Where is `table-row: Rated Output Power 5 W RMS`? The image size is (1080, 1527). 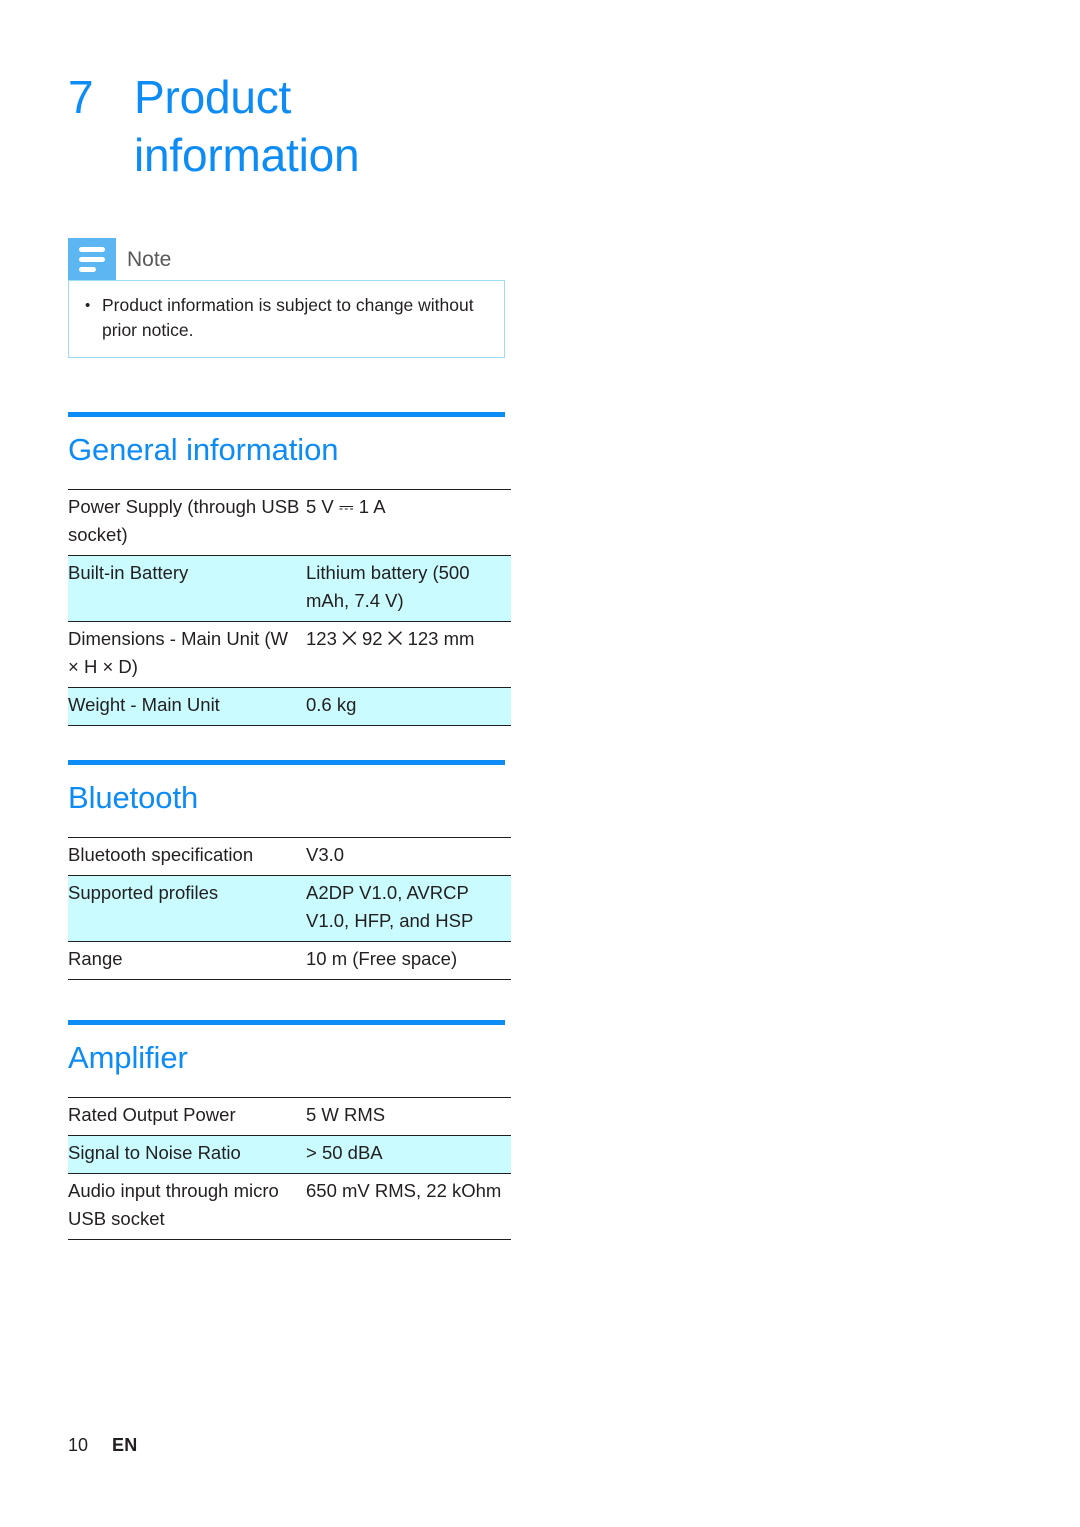
table-row: Rated Output Power 5 W RMS is located at coordinates (289, 1116).